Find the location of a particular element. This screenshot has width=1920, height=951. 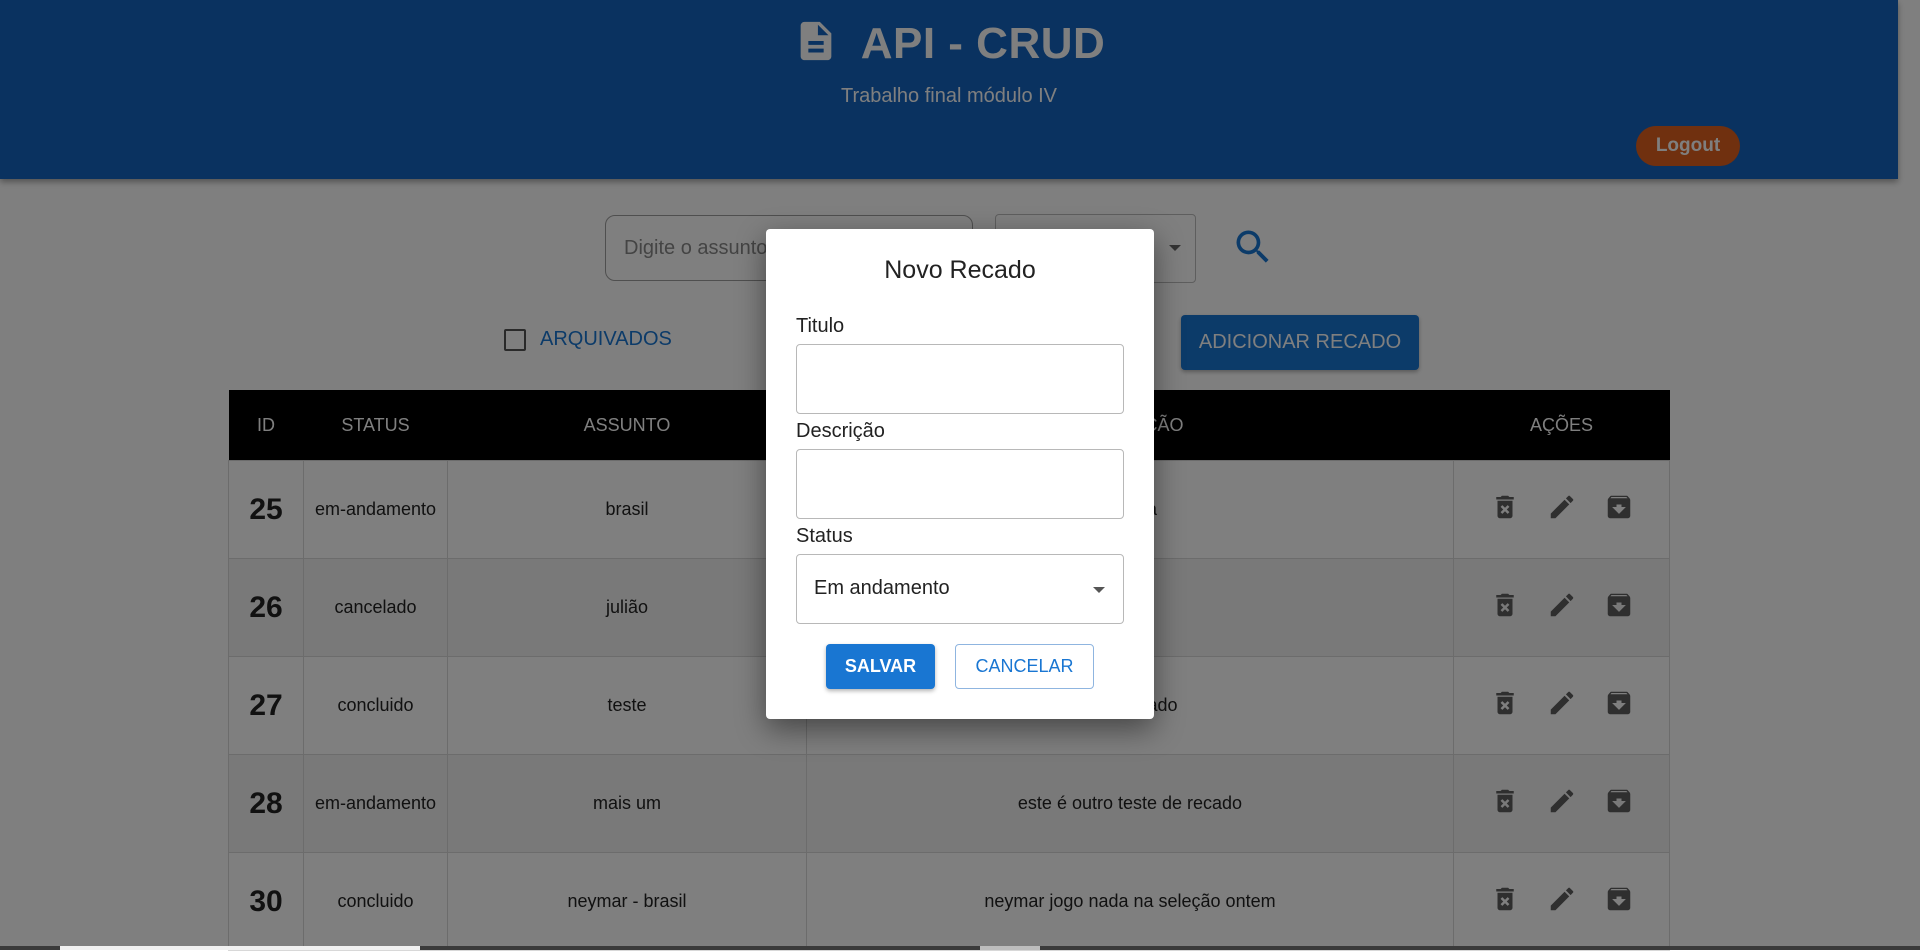

descricao-label: Descrição is located at coordinates (840, 431).